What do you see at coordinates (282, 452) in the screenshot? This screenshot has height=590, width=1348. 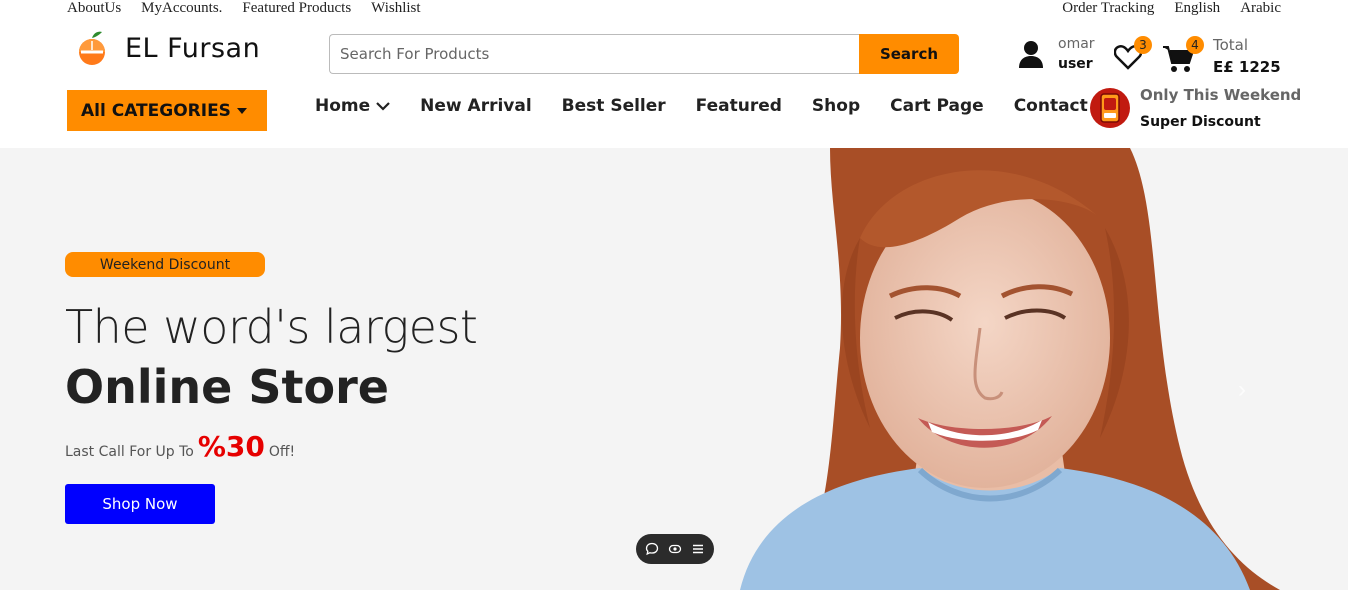 I see `hero-subtext-suffix: Off!` at bounding box center [282, 452].